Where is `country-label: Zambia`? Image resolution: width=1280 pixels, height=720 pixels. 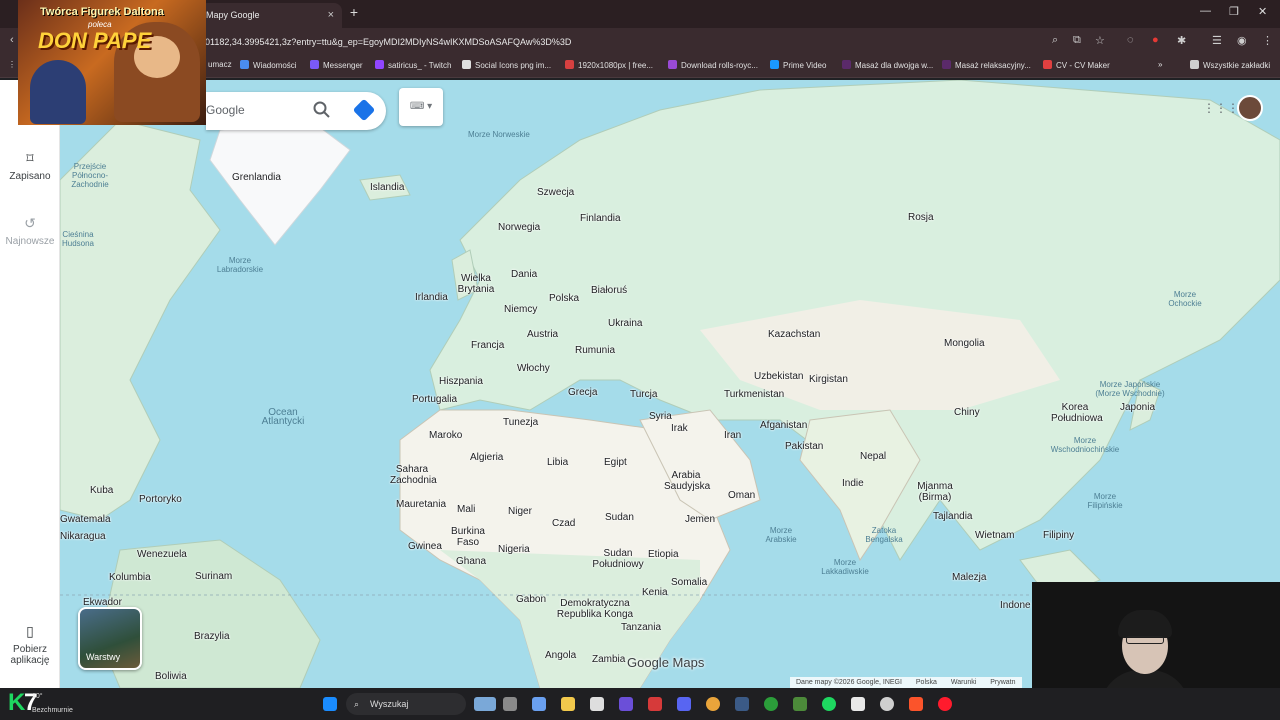 country-label: Zambia is located at coordinates (609, 659).